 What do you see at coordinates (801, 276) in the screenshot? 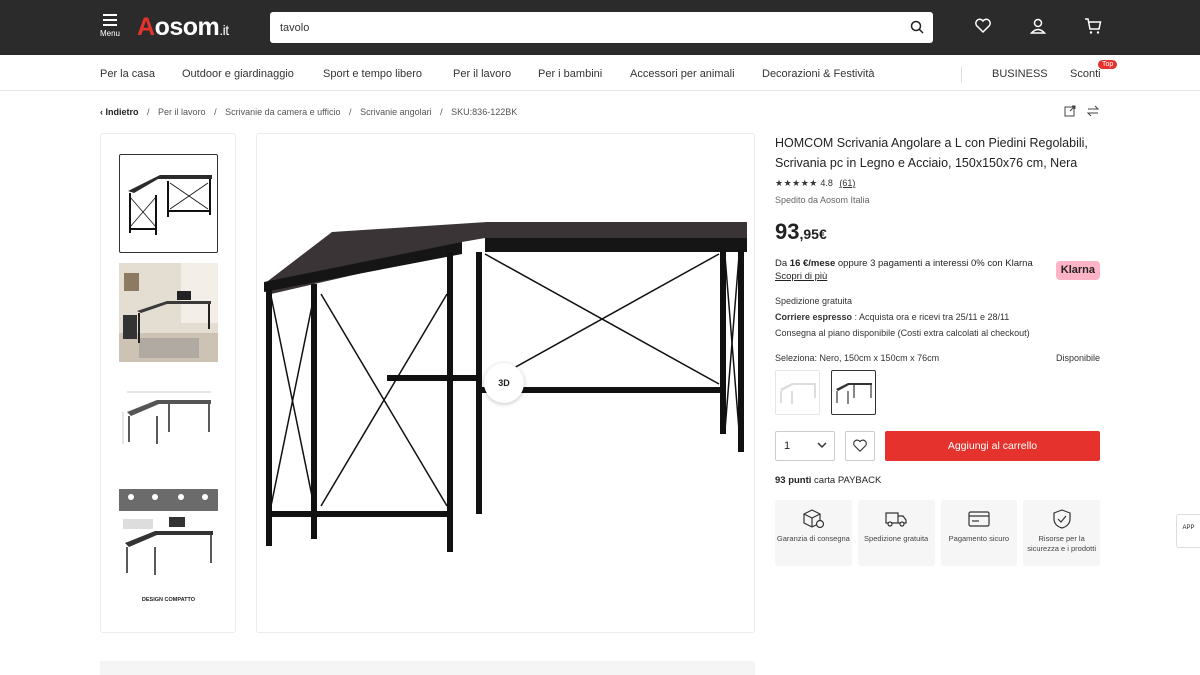
I see `klarna-learn-more-link: Scopri di più` at bounding box center [801, 276].